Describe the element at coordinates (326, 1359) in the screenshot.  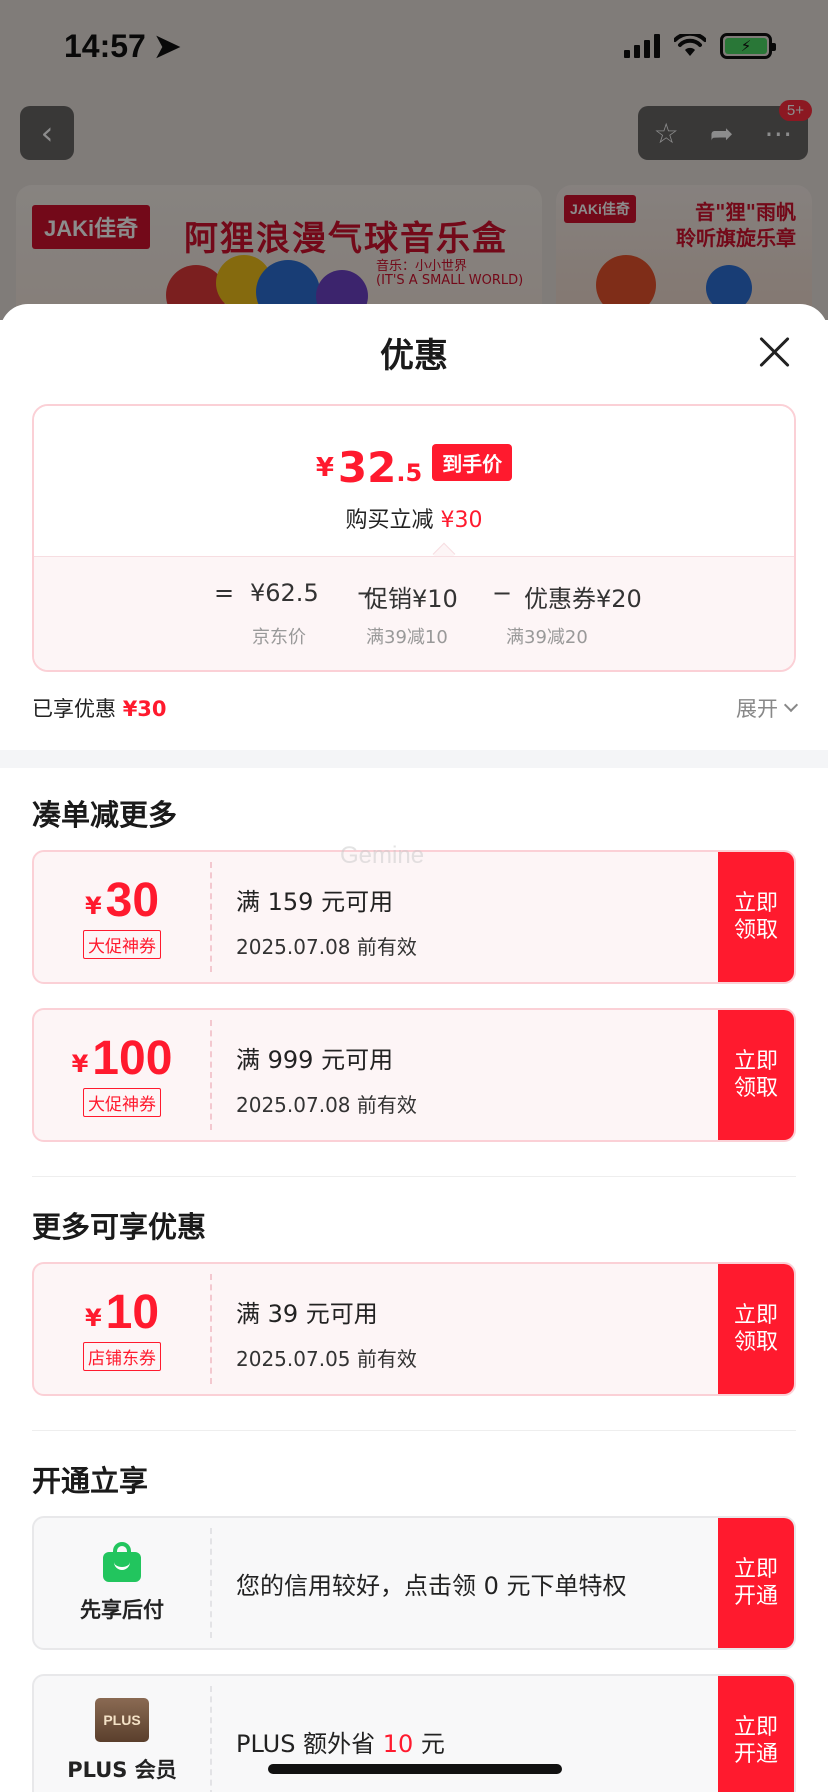
I see `coupon-expiry: 2025.07.05 前有效` at that location.